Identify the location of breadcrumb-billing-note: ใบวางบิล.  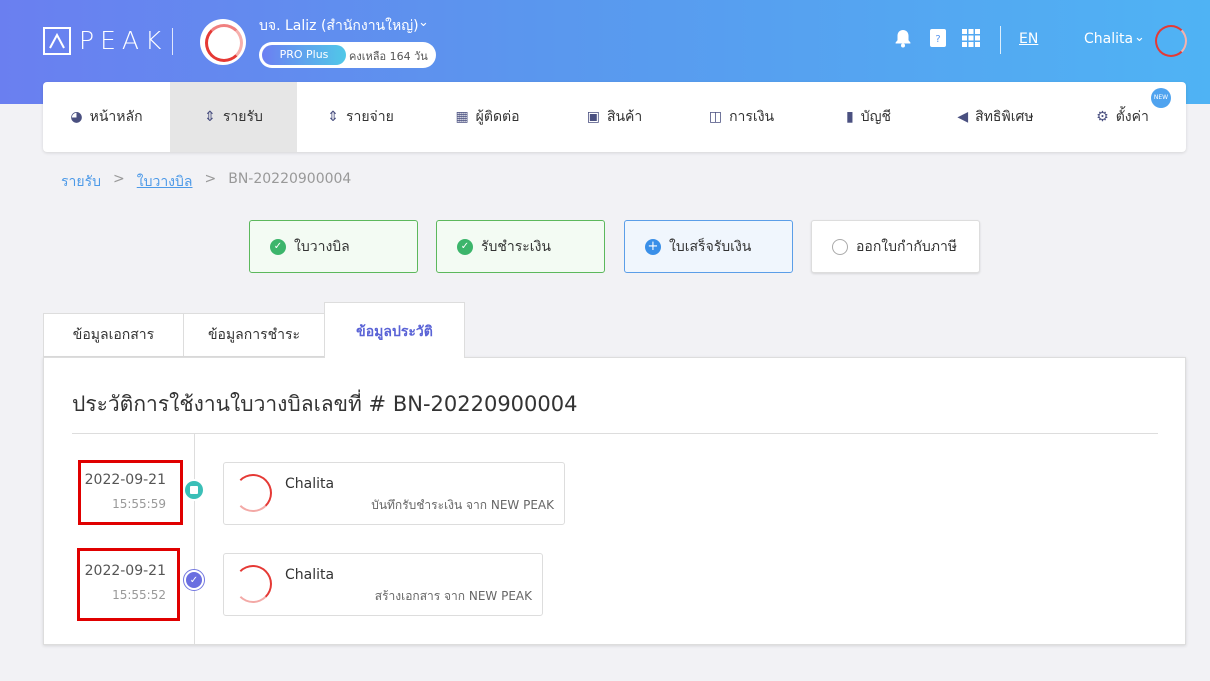
(165, 182).